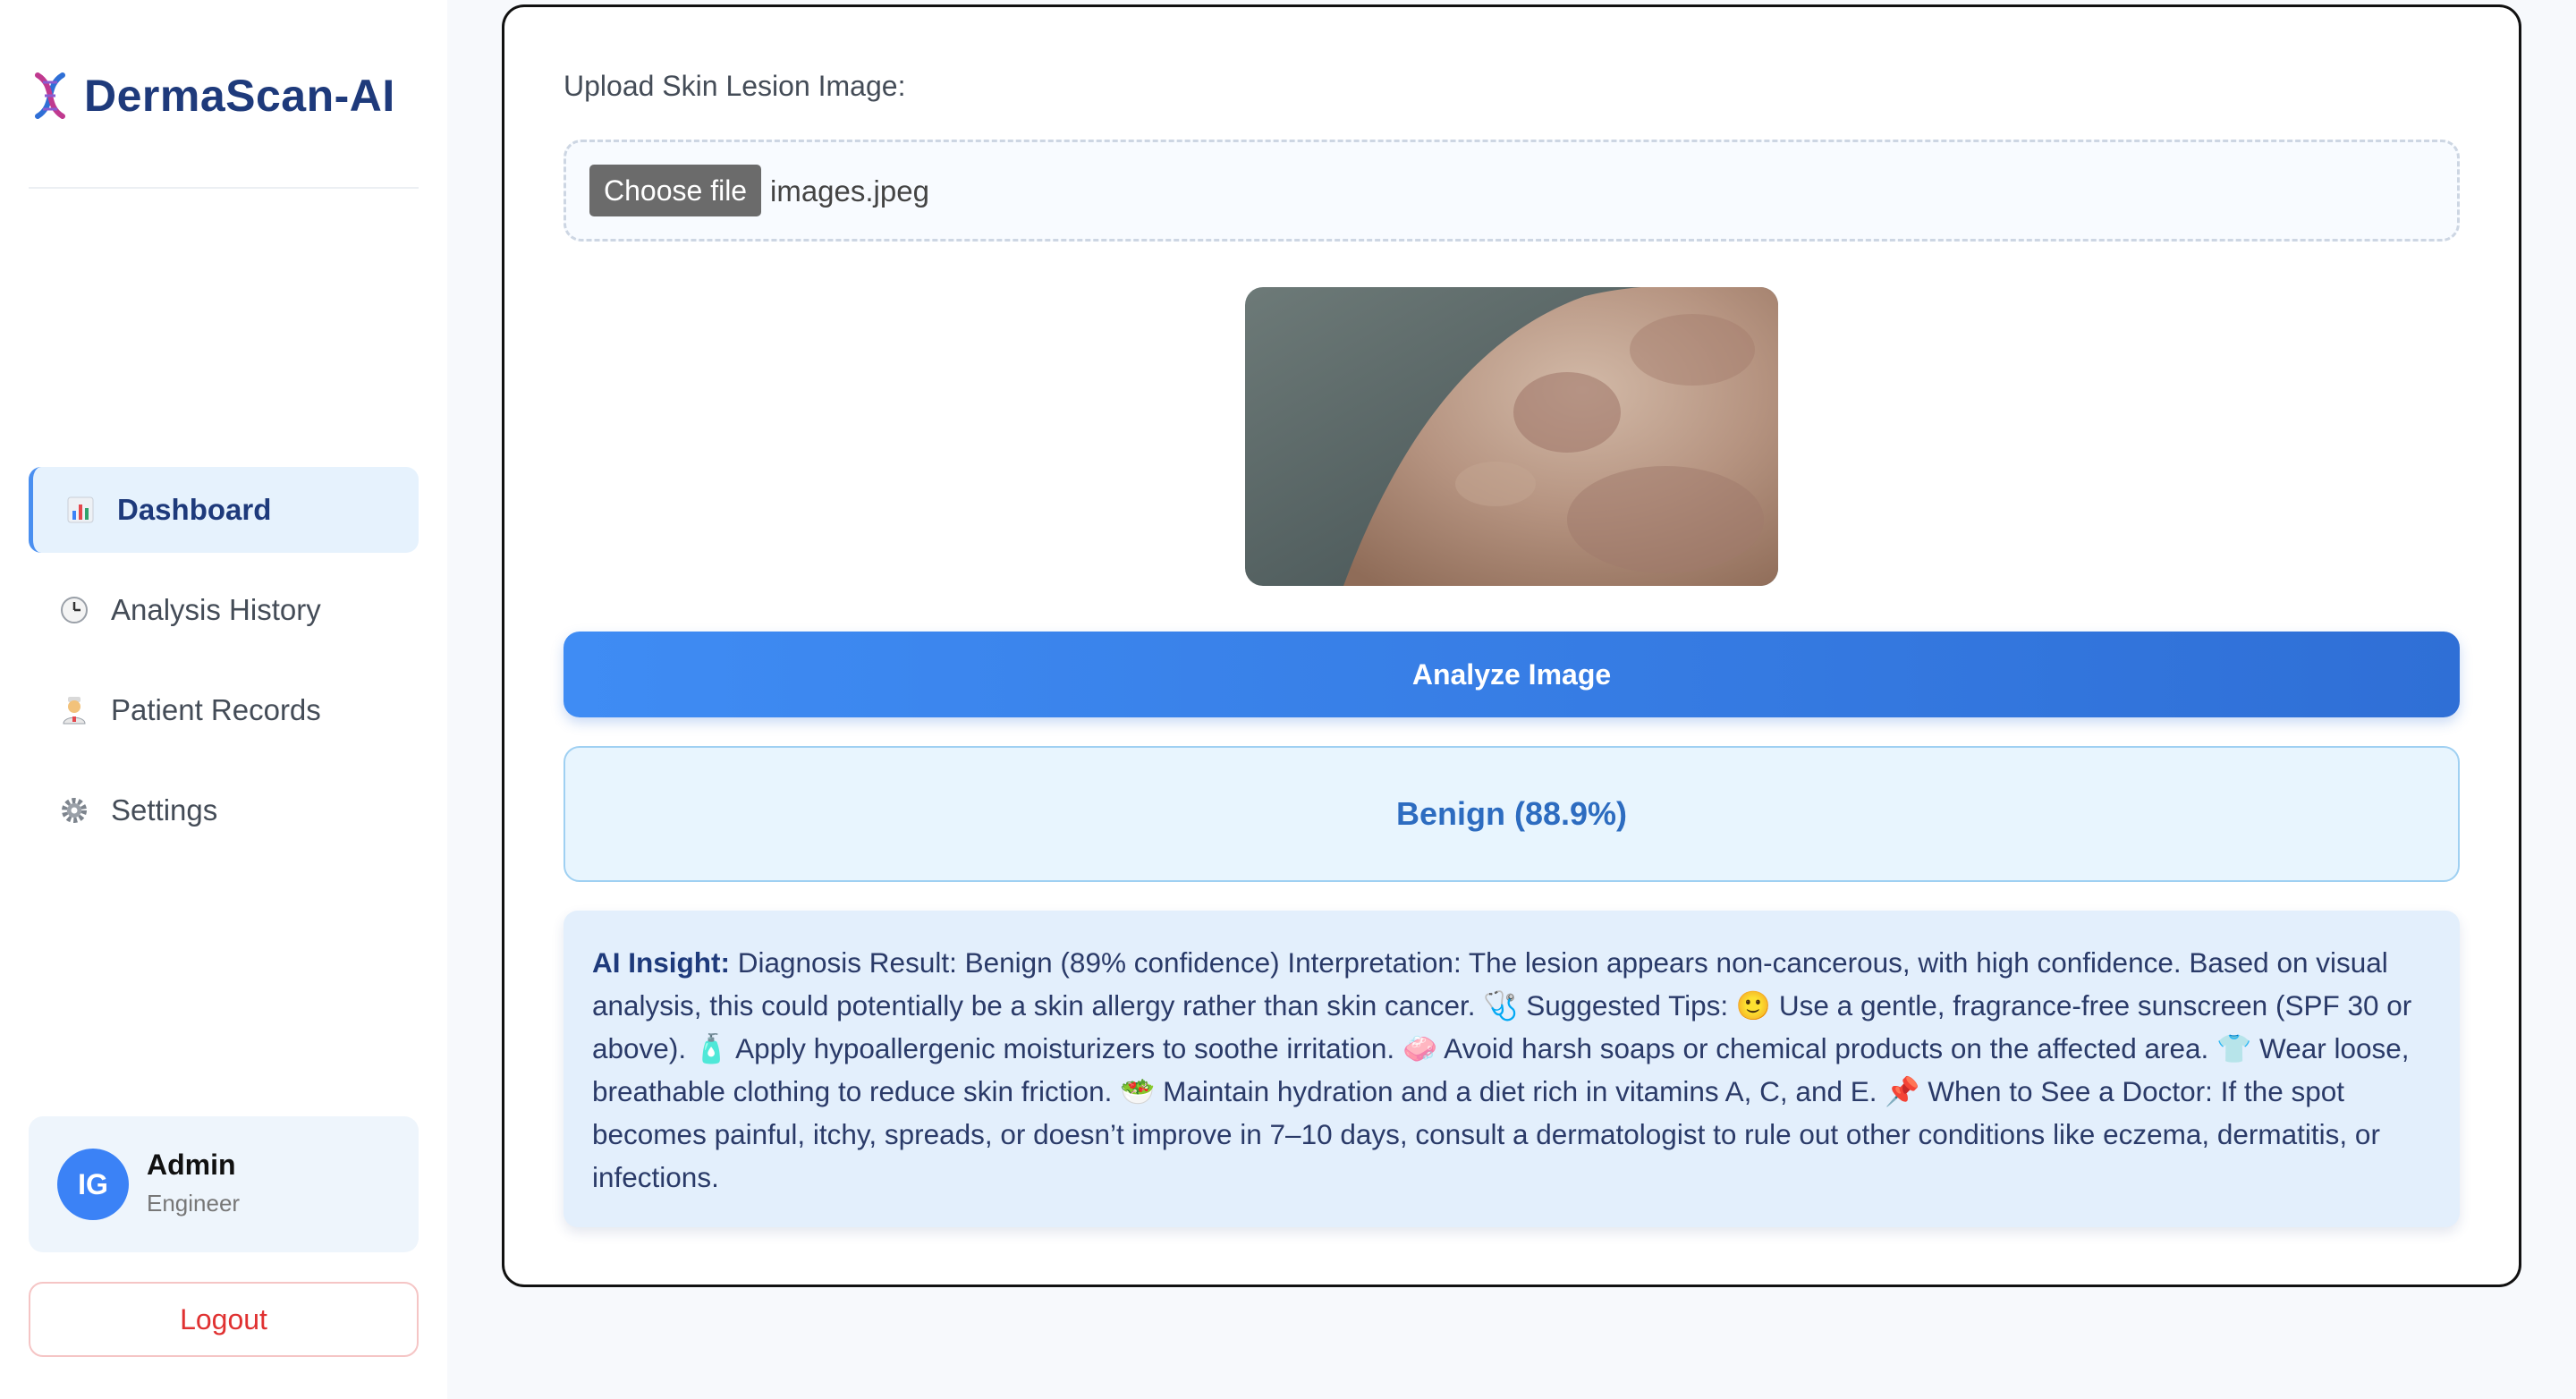 This screenshot has width=2576, height=1399. What do you see at coordinates (661, 962) in the screenshot?
I see `ai-insight-label: AI Insight:` at bounding box center [661, 962].